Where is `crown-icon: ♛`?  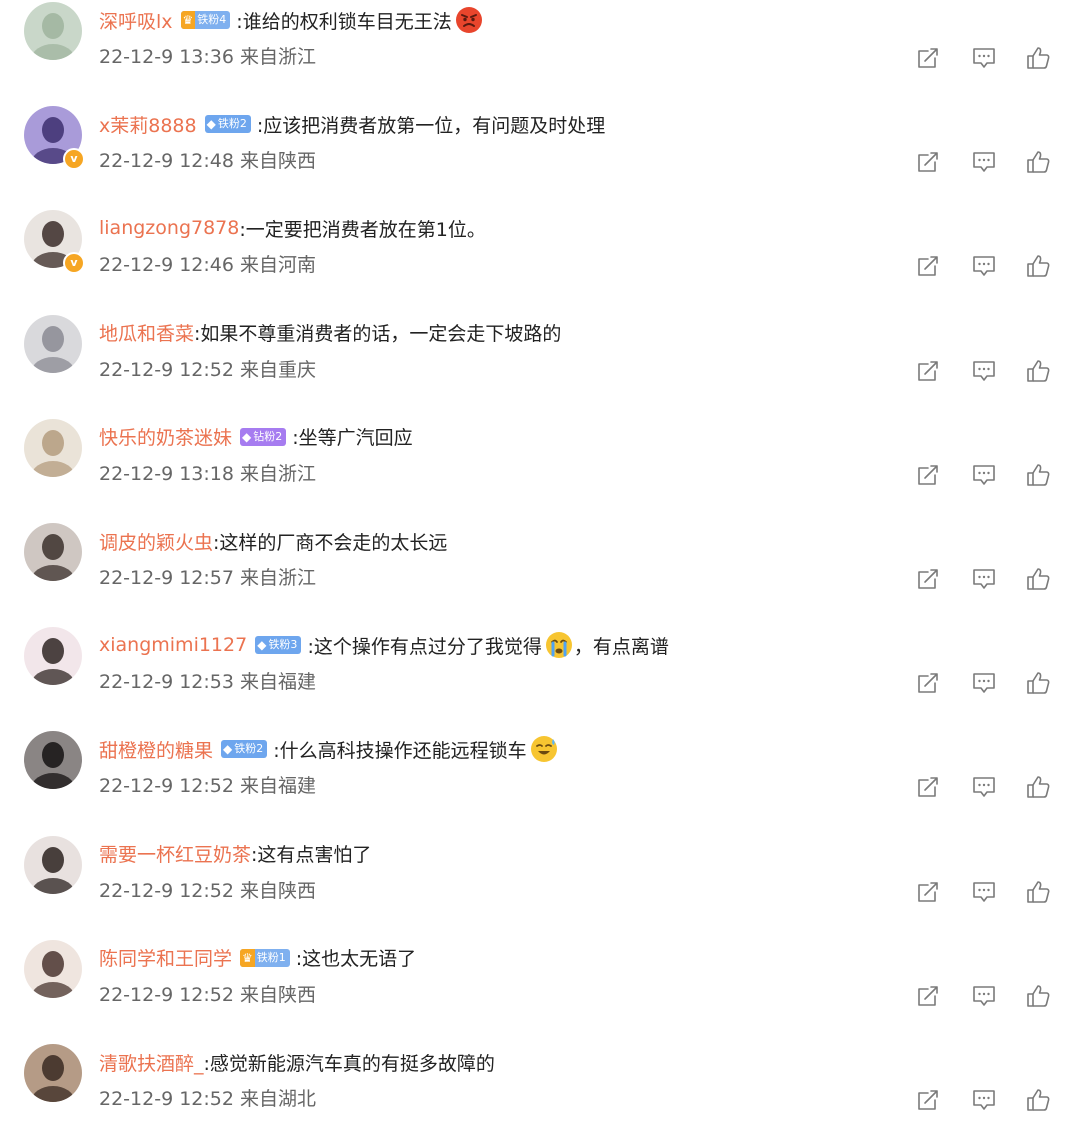 crown-icon: ♛ is located at coordinates (247, 957).